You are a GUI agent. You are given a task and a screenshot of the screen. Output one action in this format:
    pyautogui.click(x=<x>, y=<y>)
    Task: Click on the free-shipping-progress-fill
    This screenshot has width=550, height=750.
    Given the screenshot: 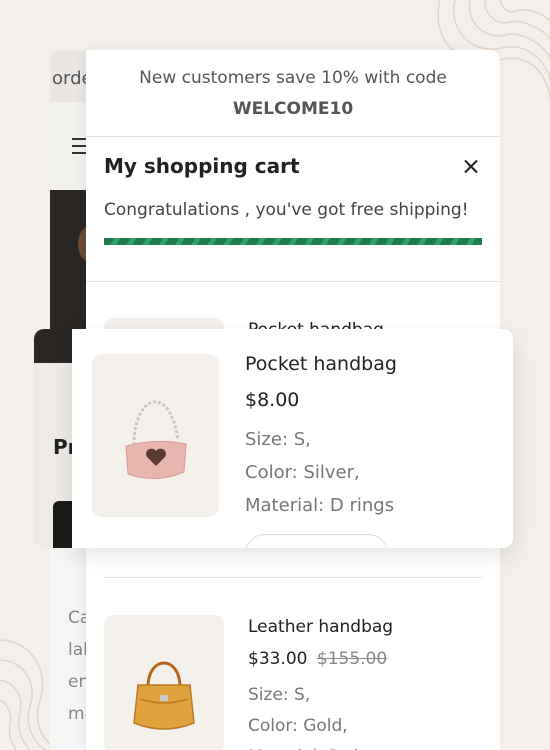 What is the action you would take?
    pyautogui.click(x=293, y=241)
    